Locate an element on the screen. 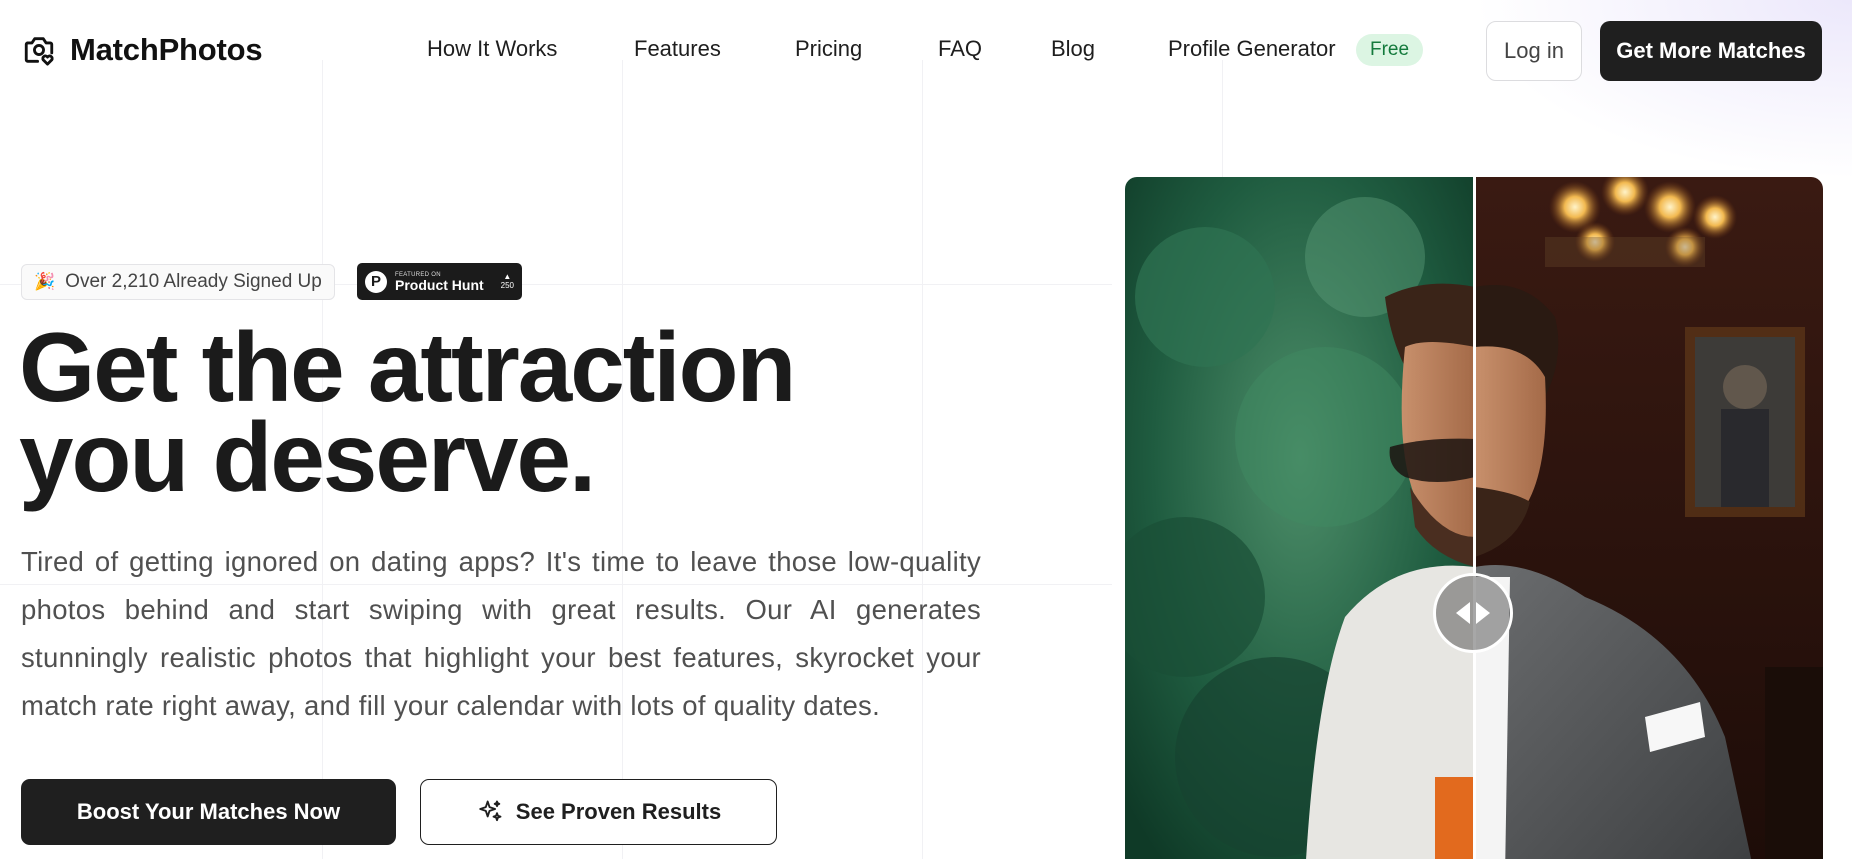 The width and height of the screenshot is (1852, 859). see-results-label: See Proven Results is located at coordinates (618, 811).